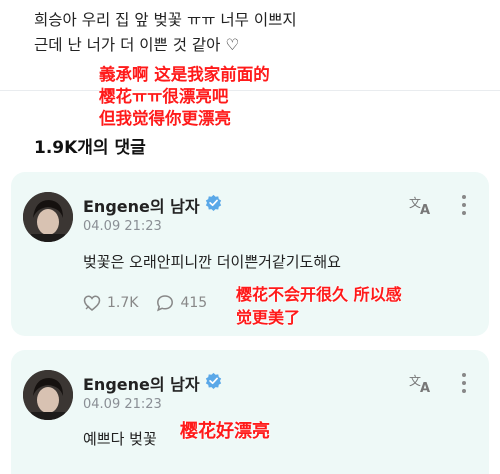  Describe the element at coordinates (268, 317) in the screenshot. I see `overlay-line: 觉更美了` at that location.